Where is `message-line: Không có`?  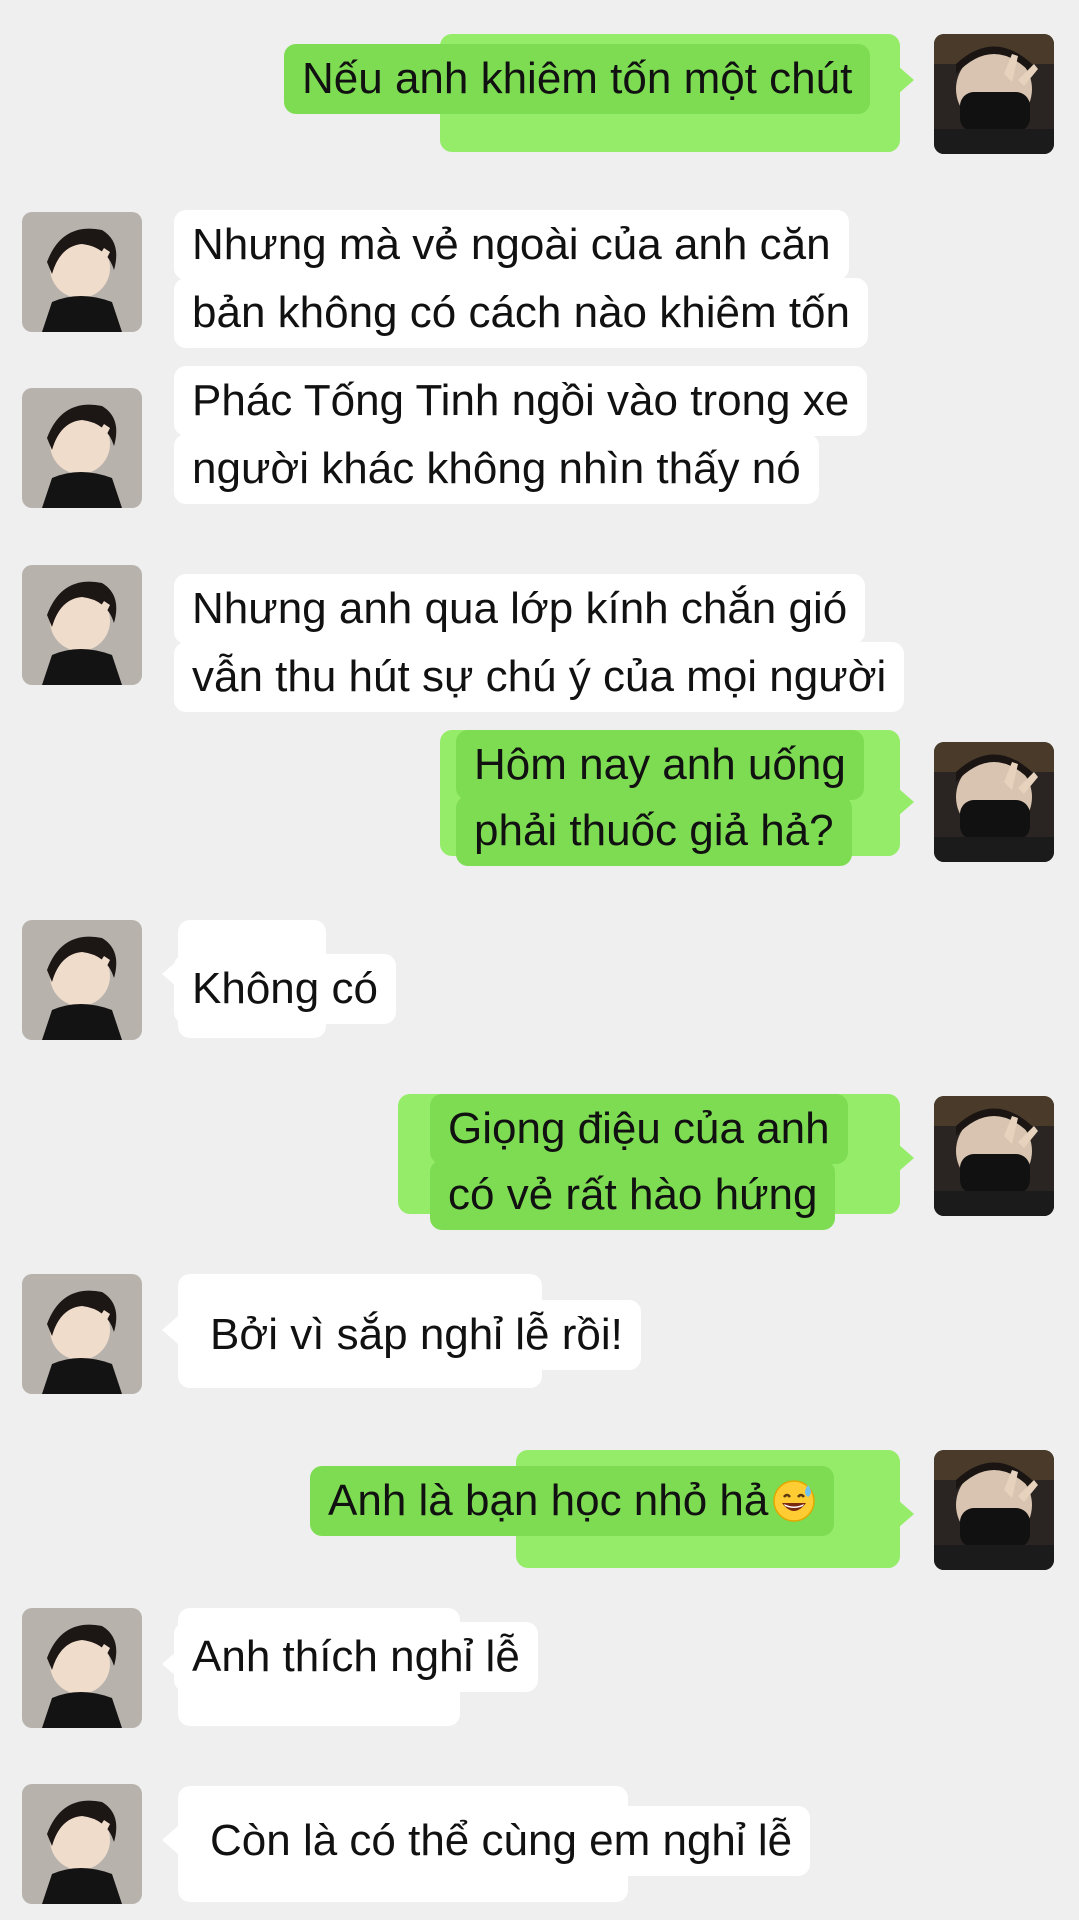 message-line: Không có is located at coordinates (285, 989).